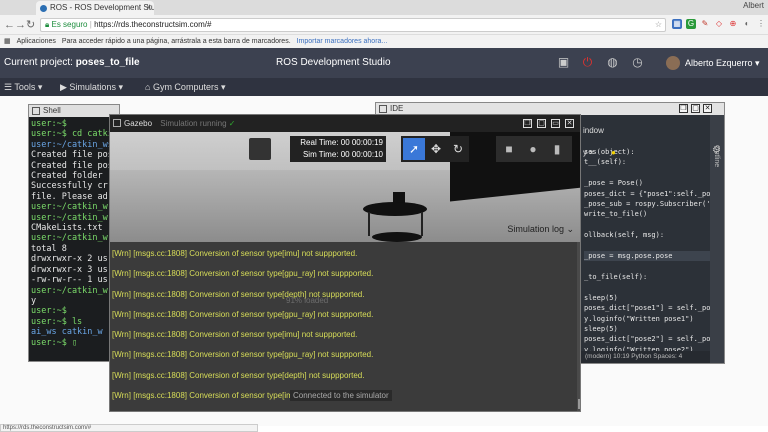 The height and width of the screenshot is (432, 768). Describe the element at coordinates (74, 155) in the screenshot. I see `terminal-line: Created file poses` at that location.